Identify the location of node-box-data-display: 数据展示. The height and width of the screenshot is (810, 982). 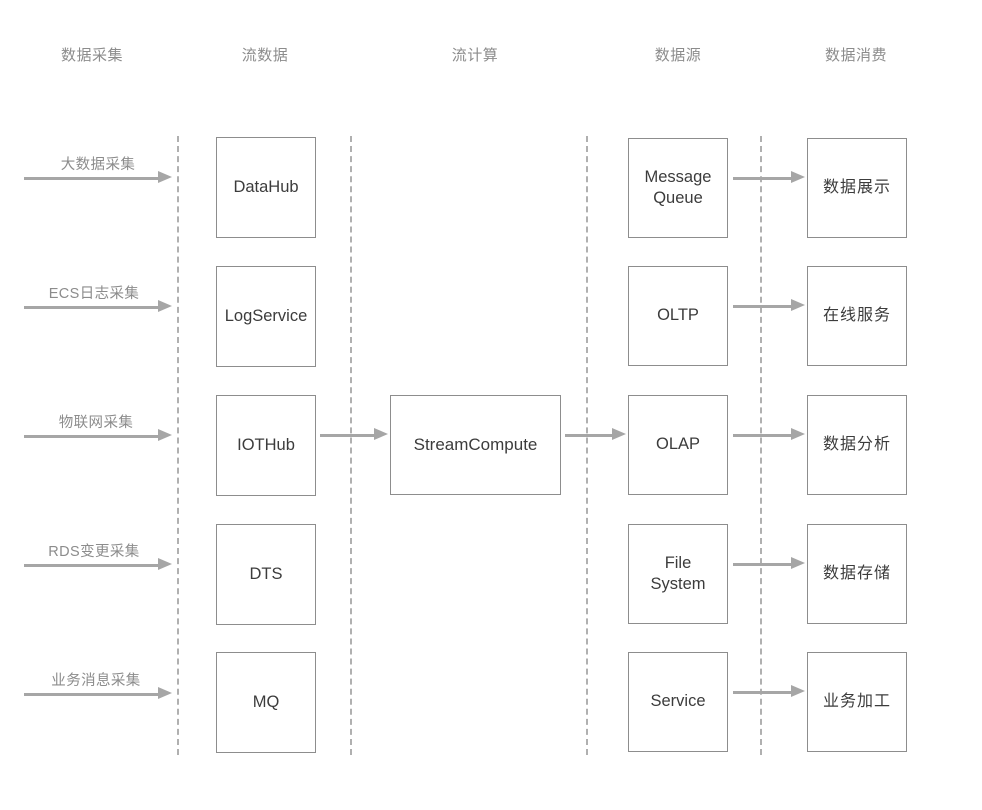
(857, 188).